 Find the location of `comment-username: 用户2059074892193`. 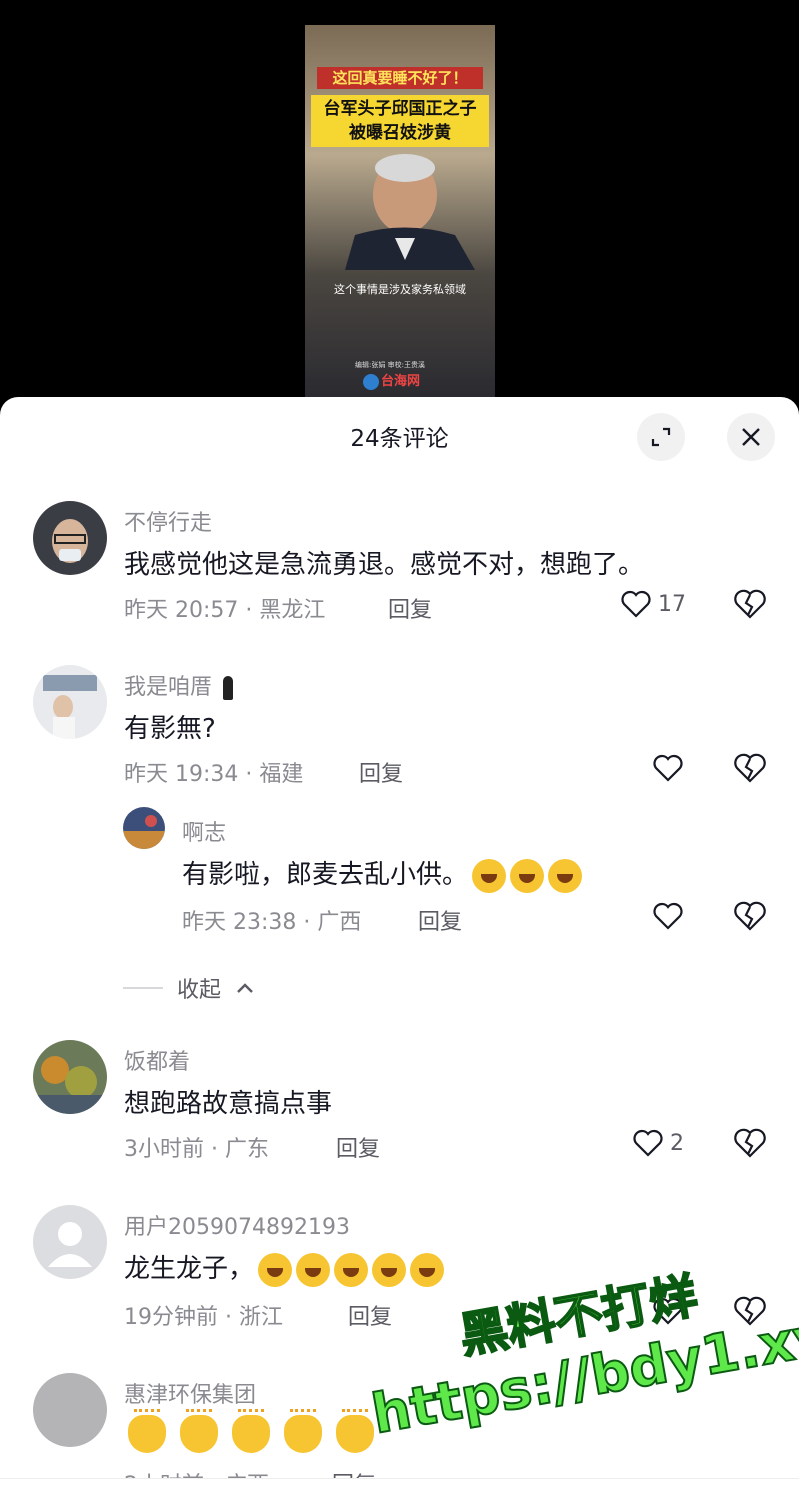

comment-username: 用户2059074892193 is located at coordinates (237, 1225).